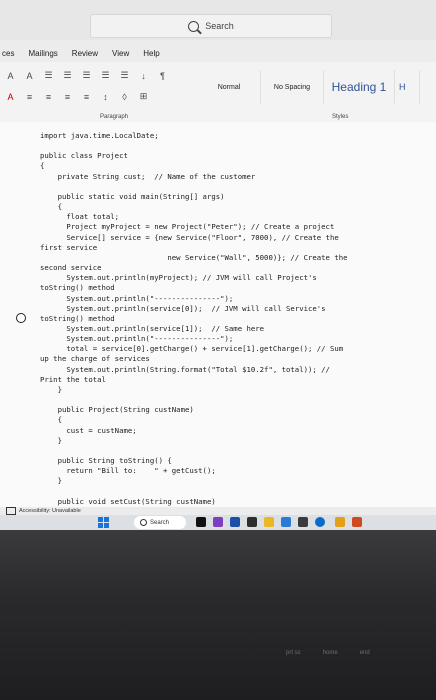 The height and width of the screenshot is (700, 436). Describe the element at coordinates (359, 87) in the screenshot. I see `style-heading-1: Heading 1` at that location.